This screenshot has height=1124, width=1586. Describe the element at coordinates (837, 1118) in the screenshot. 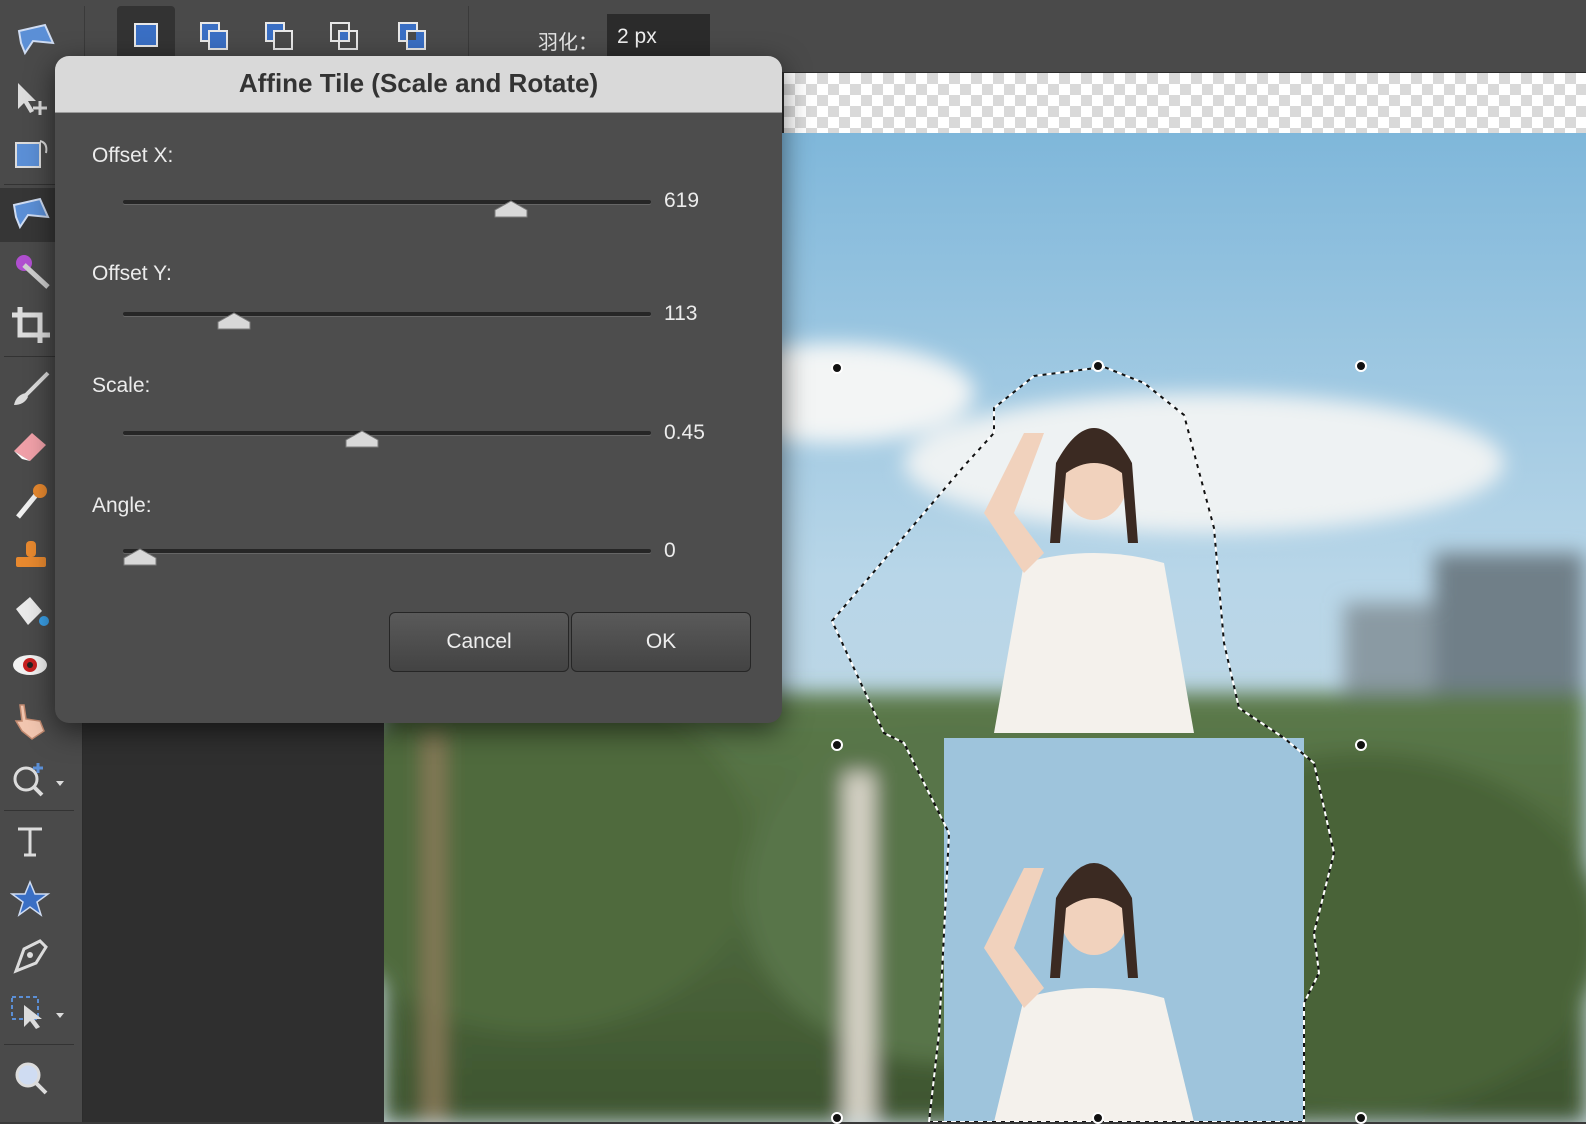

I see `transform-handle-bottom-left` at that location.